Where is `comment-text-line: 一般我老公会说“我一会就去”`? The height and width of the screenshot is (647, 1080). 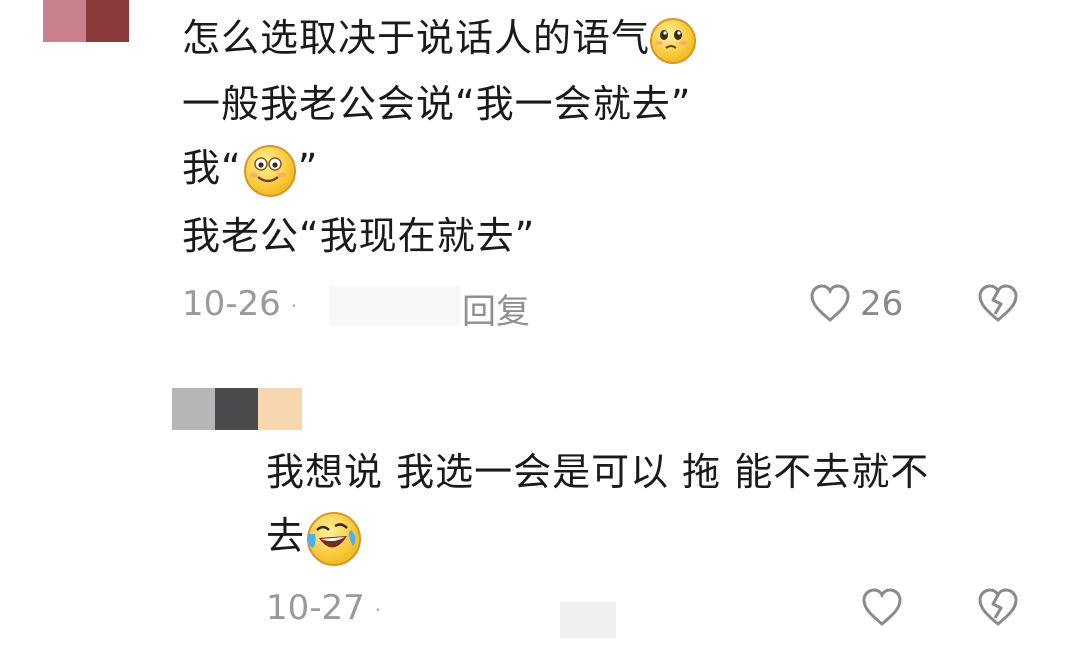 comment-text-line: 一般我老公会说“我一会就去” is located at coordinates (437, 104).